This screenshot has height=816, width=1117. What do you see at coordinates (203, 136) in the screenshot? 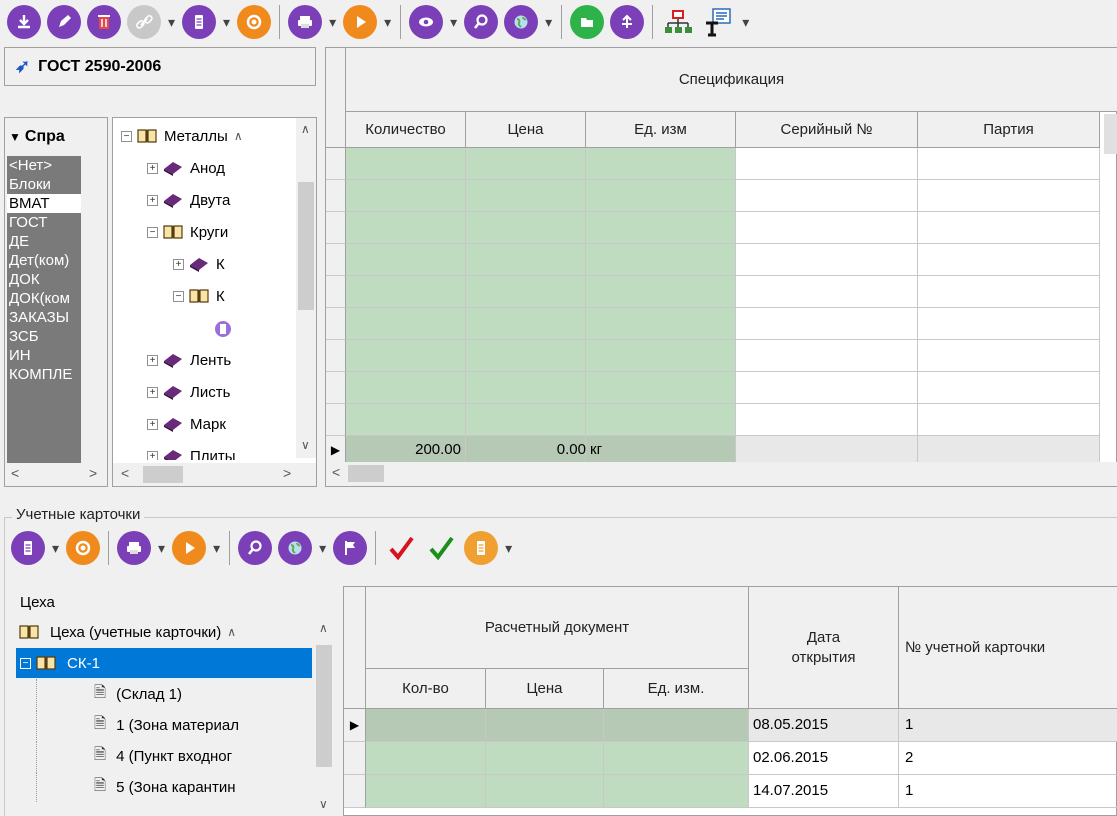
I see `tree-node: − Металлы ∧` at bounding box center [203, 136].